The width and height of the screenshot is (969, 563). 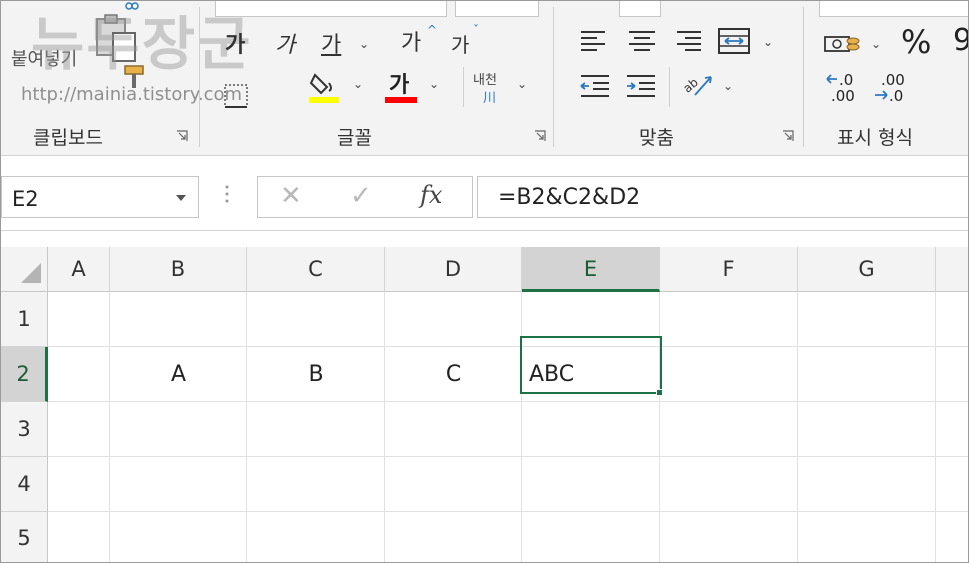 I want to click on column-header-e: E, so click(x=591, y=269).